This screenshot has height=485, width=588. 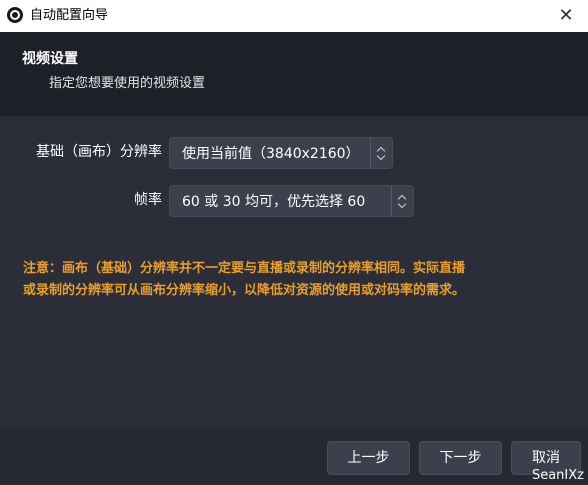 I want to click on resolution-label: 基础（画布）分辨率, so click(x=99, y=152).